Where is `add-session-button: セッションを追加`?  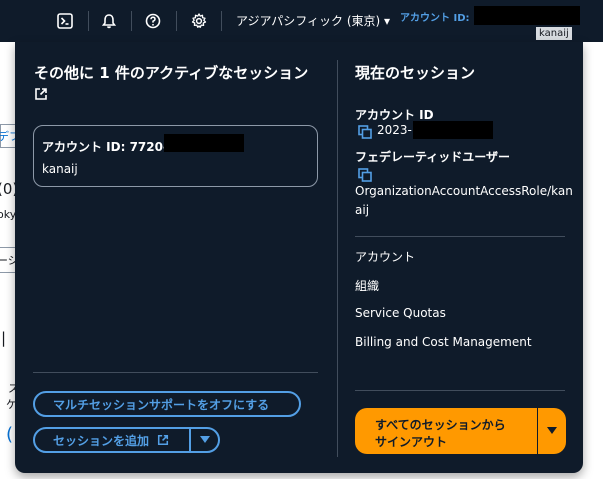
add-session-button: セッションを追加 is located at coordinates (112, 440).